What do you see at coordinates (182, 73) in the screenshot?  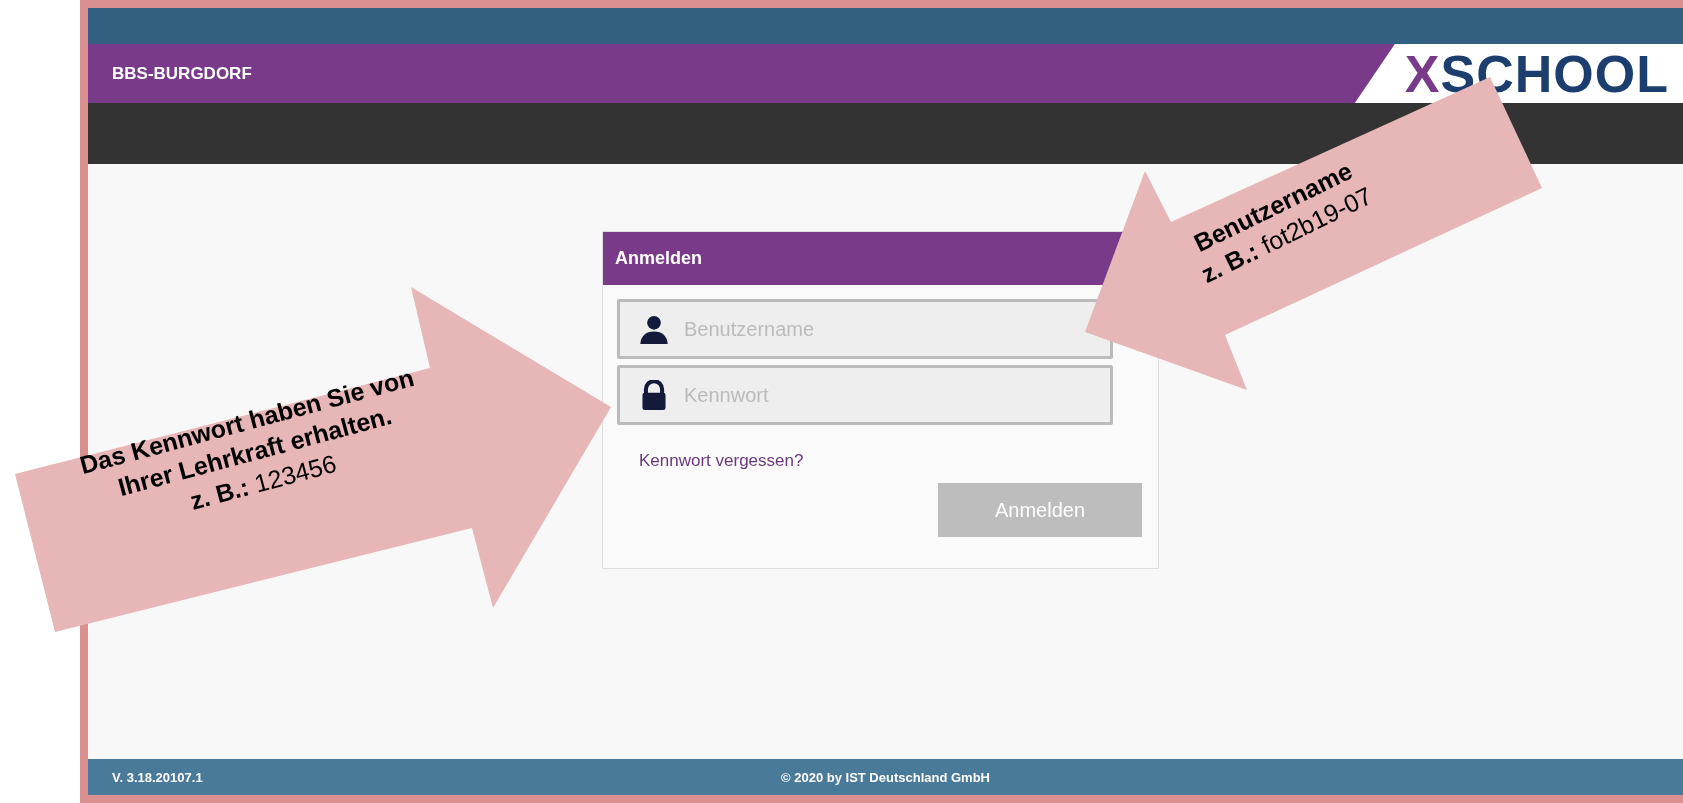 I see `school-name: BBS-BURGDORF` at bounding box center [182, 73].